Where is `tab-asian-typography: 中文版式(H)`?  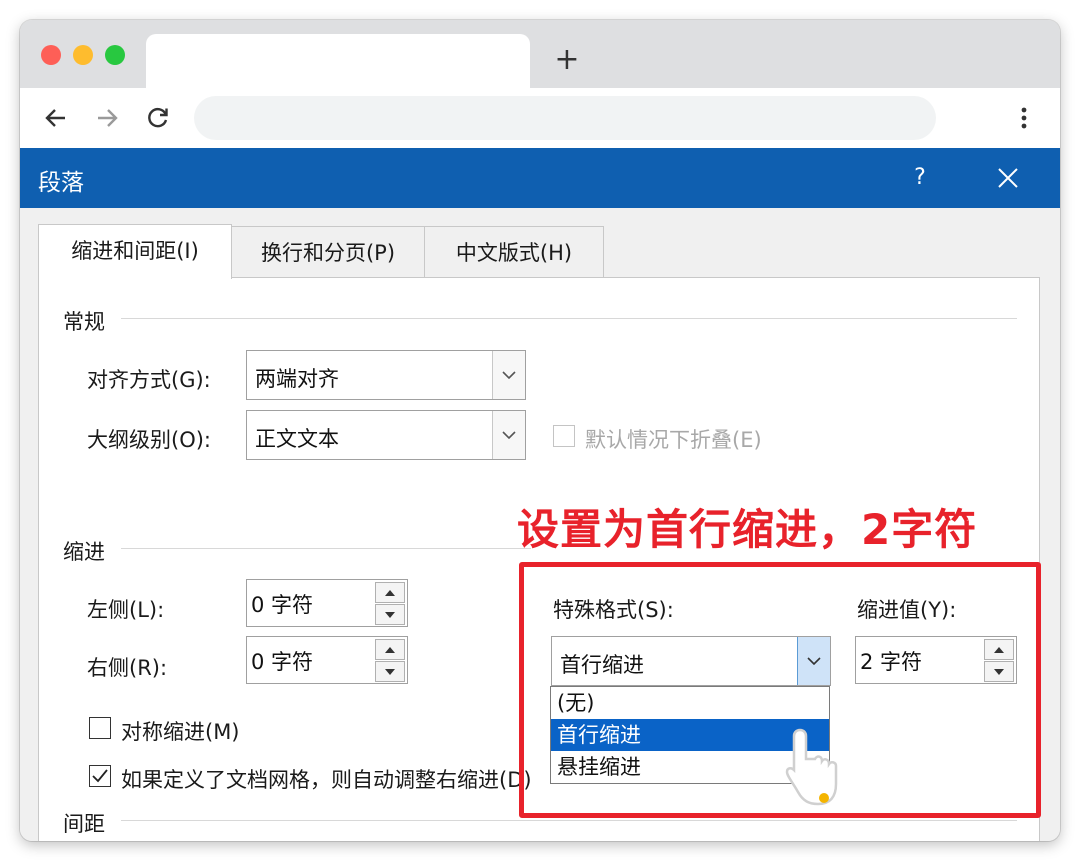 tab-asian-typography: 中文版式(H) is located at coordinates (514, 251).